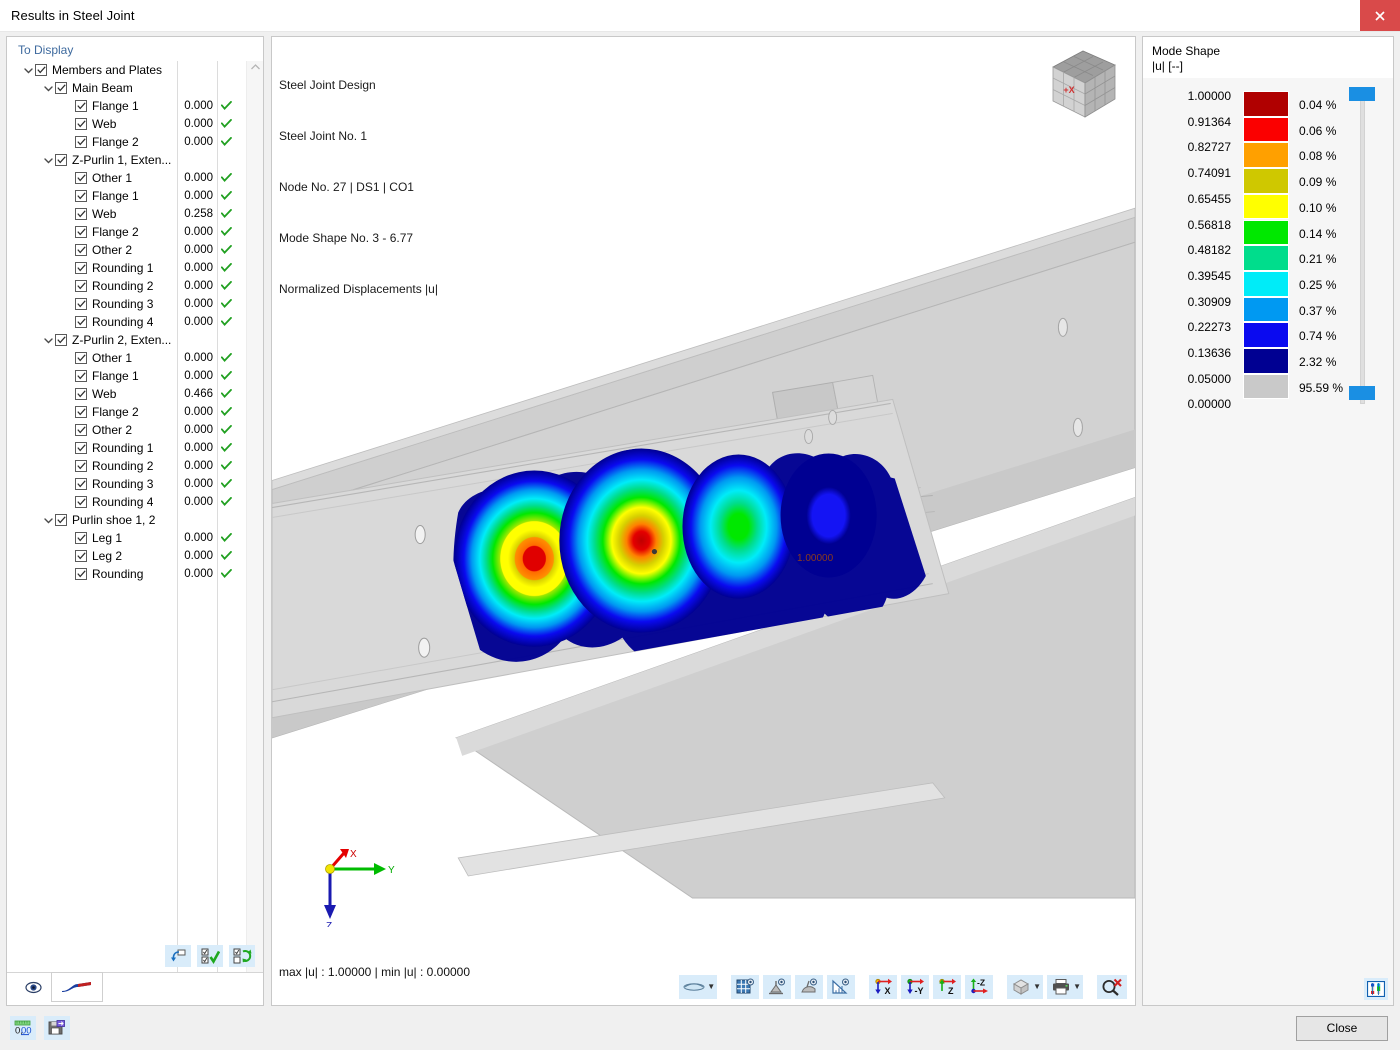  I want to click on reset-selection-icon, so click(178, 956).